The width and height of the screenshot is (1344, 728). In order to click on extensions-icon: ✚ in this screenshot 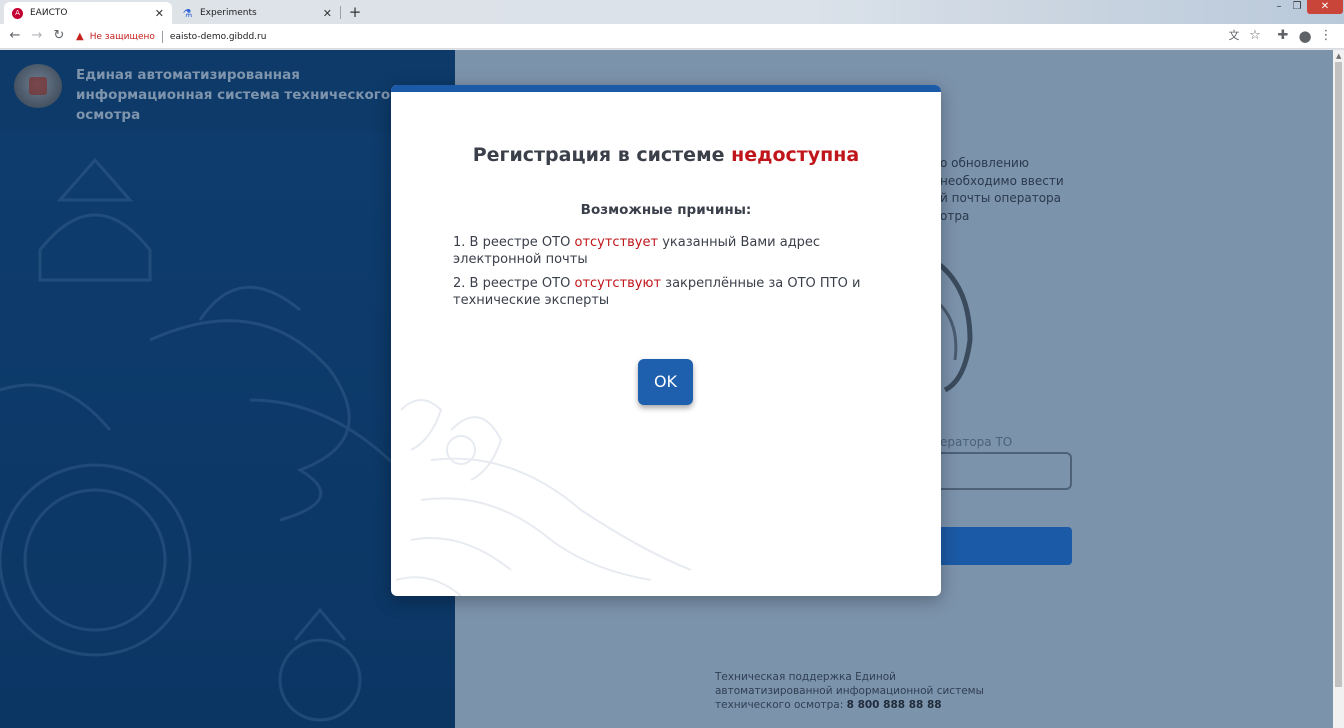, I will do `click(1283, 36)`.